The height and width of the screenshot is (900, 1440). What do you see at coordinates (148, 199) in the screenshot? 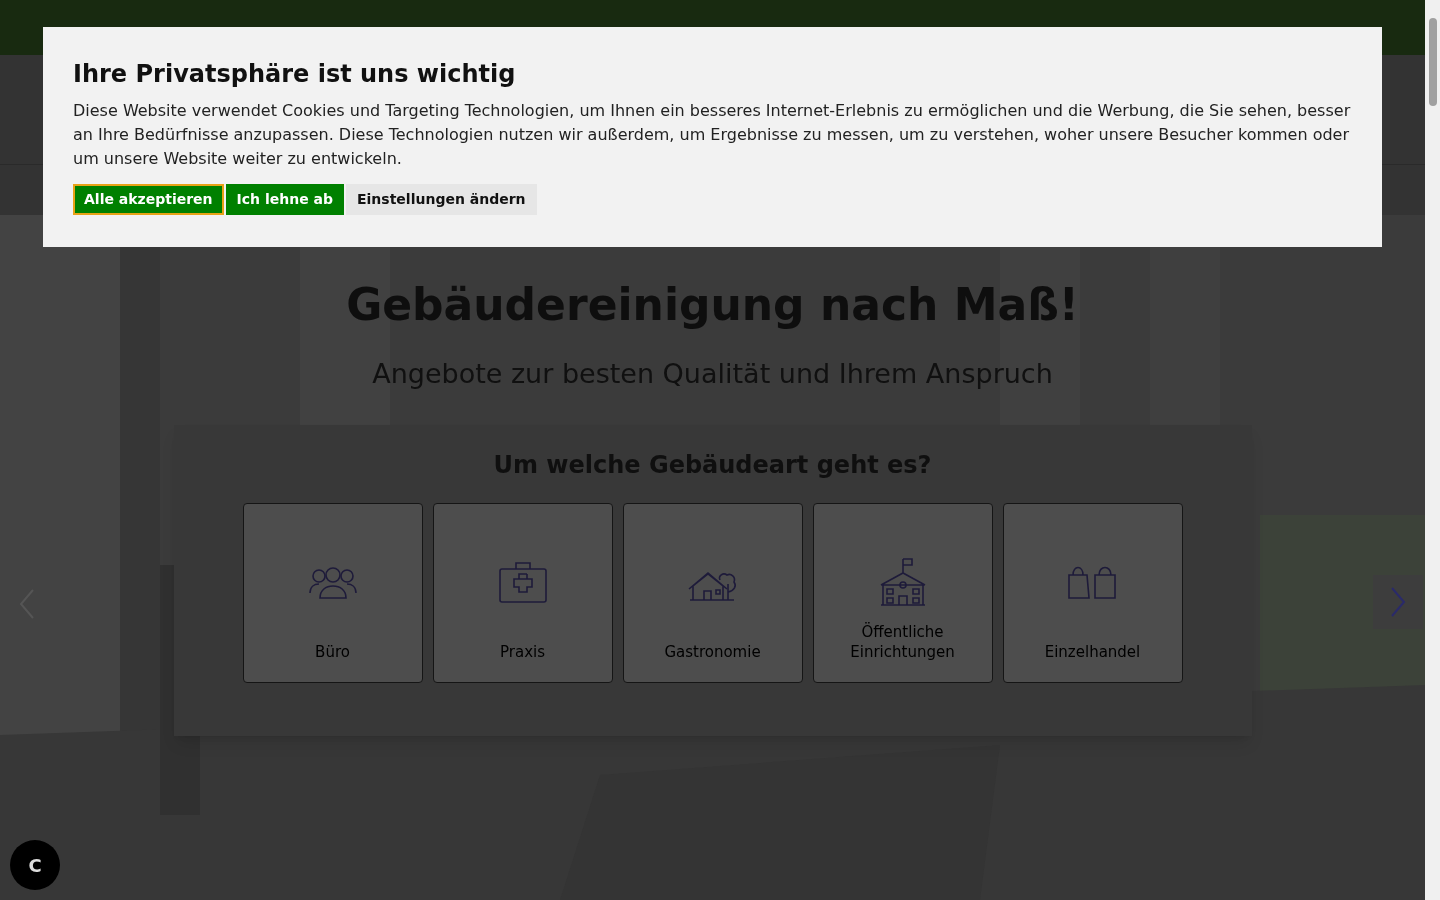
I see `consent-button: Alle akzeptieren` at bounding box center [148, 199].